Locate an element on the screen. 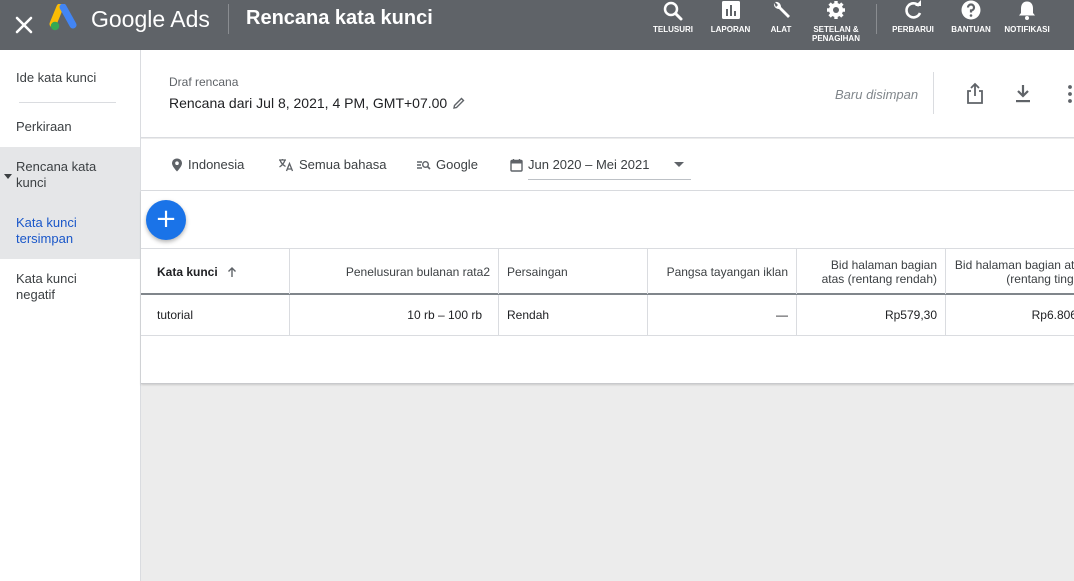 The image size is (1074, 581). column-header-top-bid-high: Bid halaman bagian atas (rentang tinggi) is located at coordinates (1010, 271).